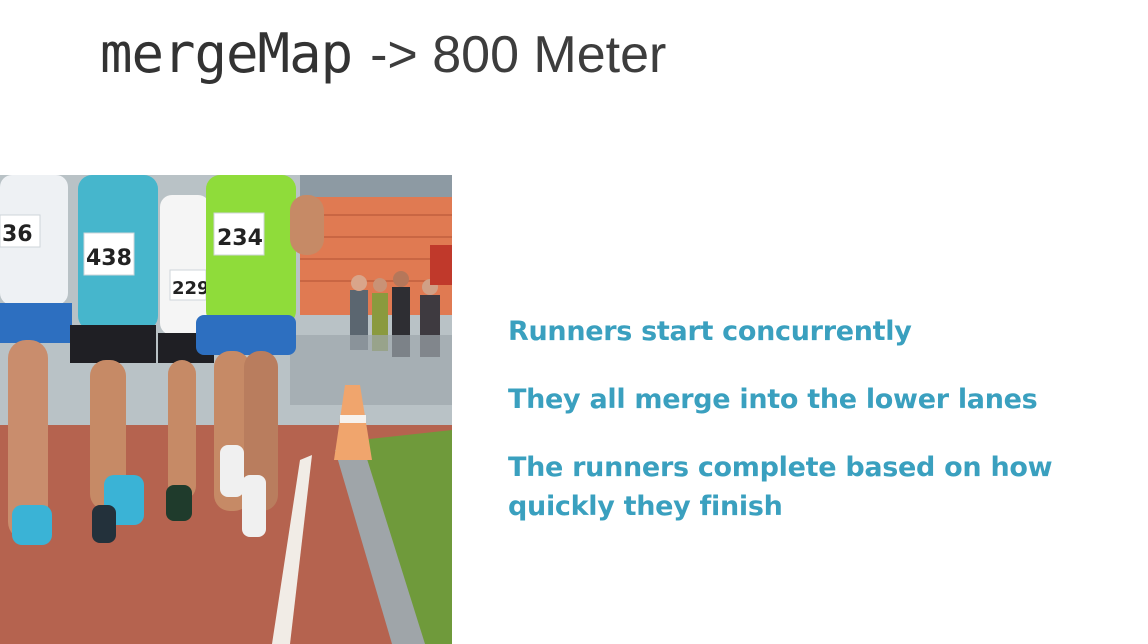 The width and height of the screenshot is (1148, 644). What do you see at coordinates (518, 55) in the screenshot?
I see `title-text: -> 800 Meter` at bounding box center [518, 55].